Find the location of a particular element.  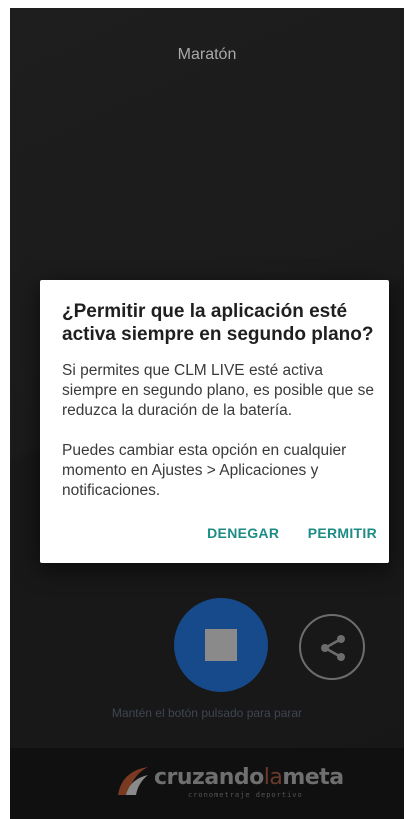

logo-swoosh-icon is located at coordinates (133, 781).